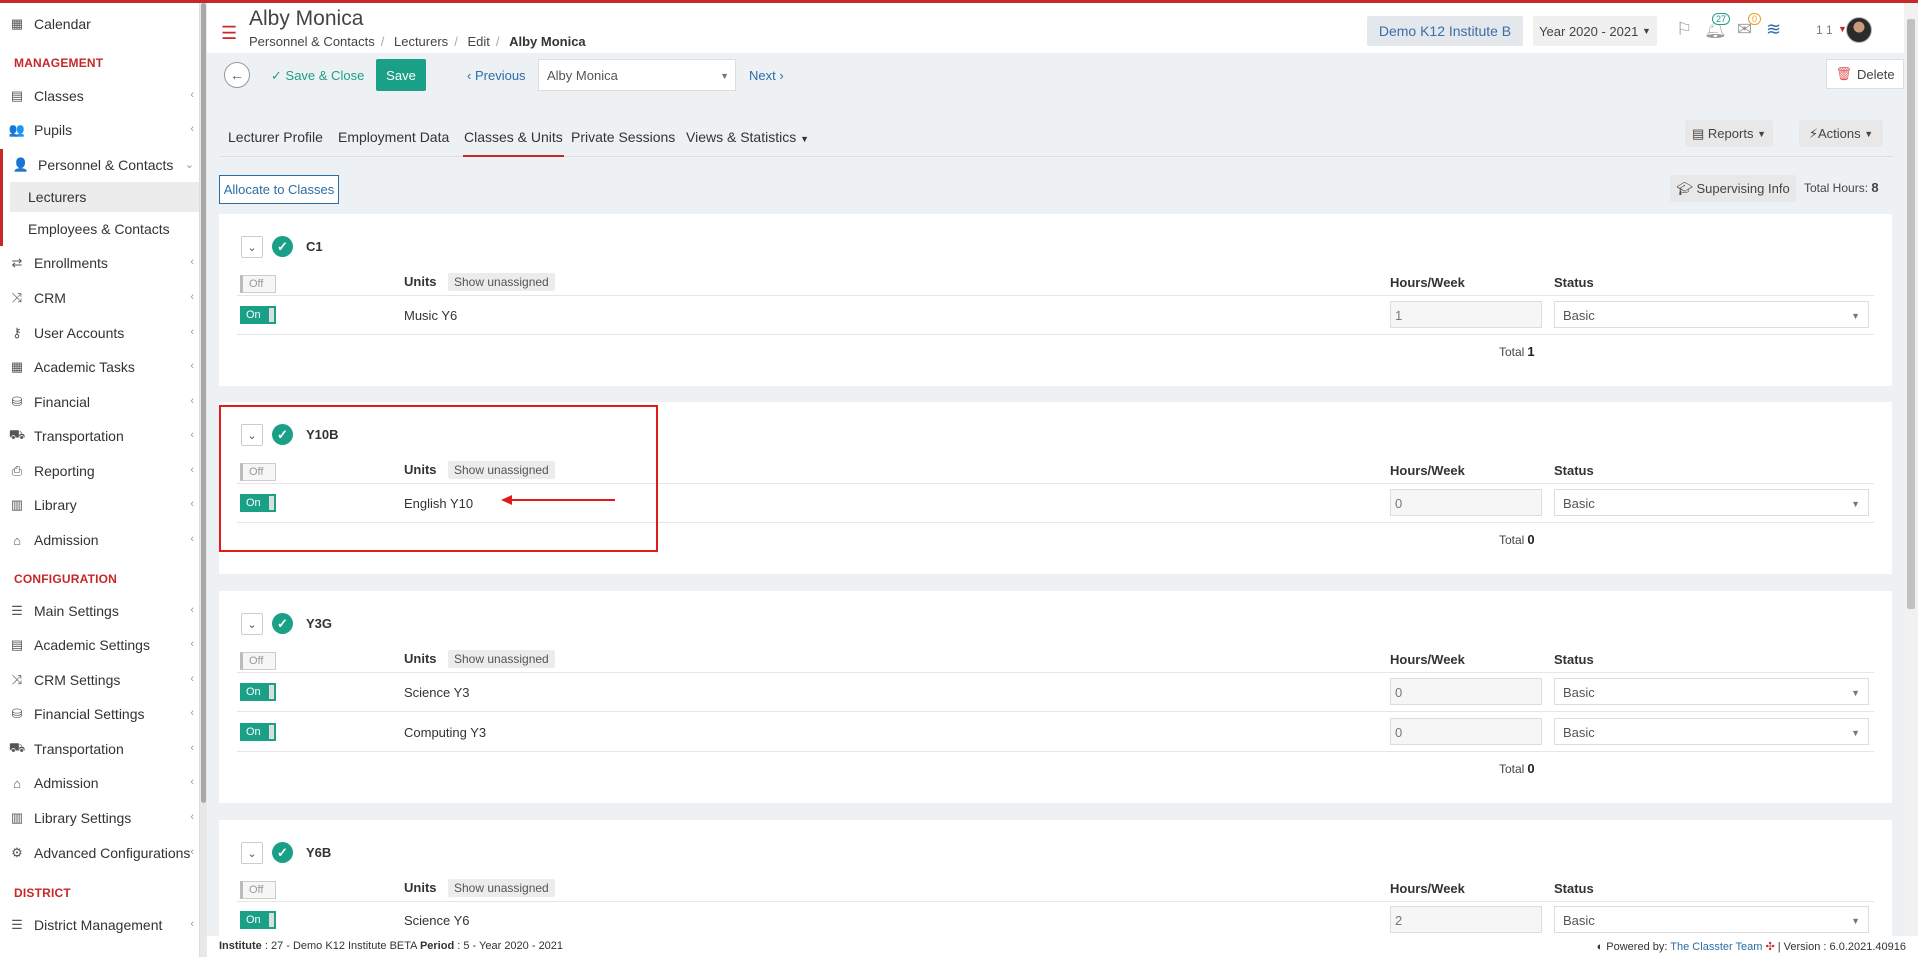 The image size is (1918, 957). Describe the element at coordinates (17, 401) in the screenshot. I see `coins-icon: ⛁` at that location.